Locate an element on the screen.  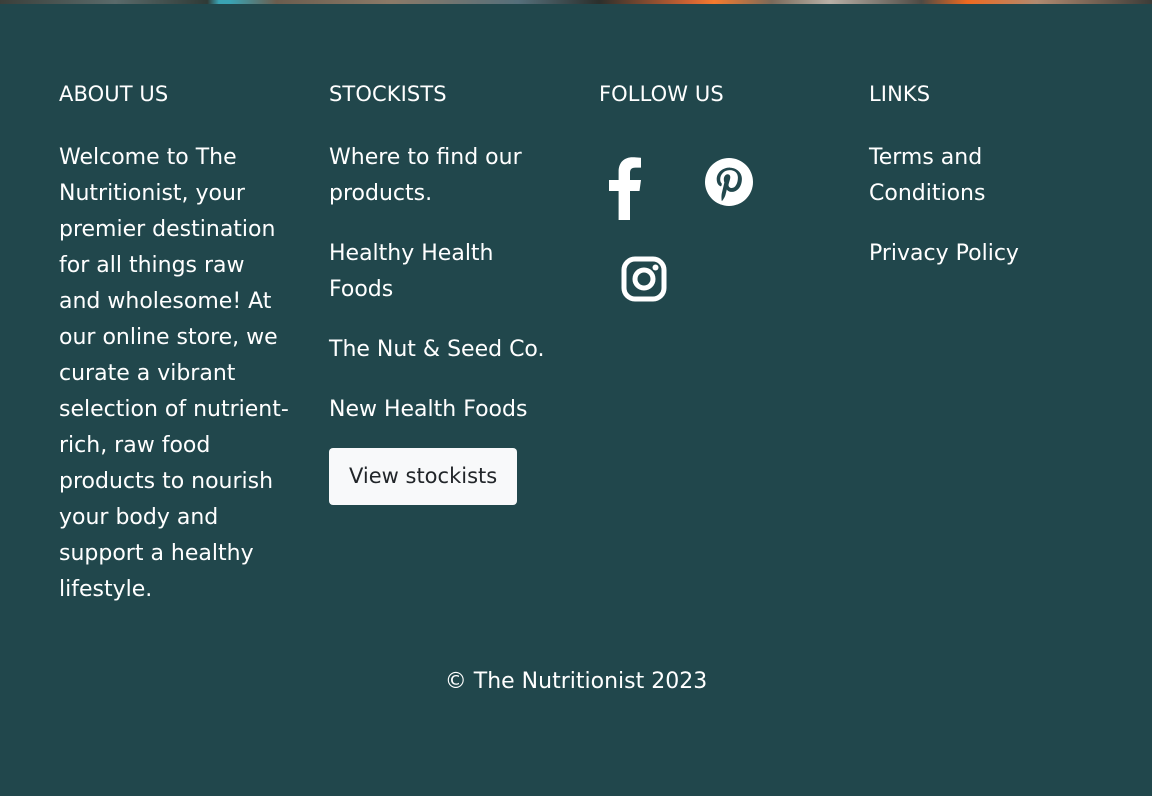
copyright-text: © The Nutritionist 2023 is located at coordinates (576, 681).